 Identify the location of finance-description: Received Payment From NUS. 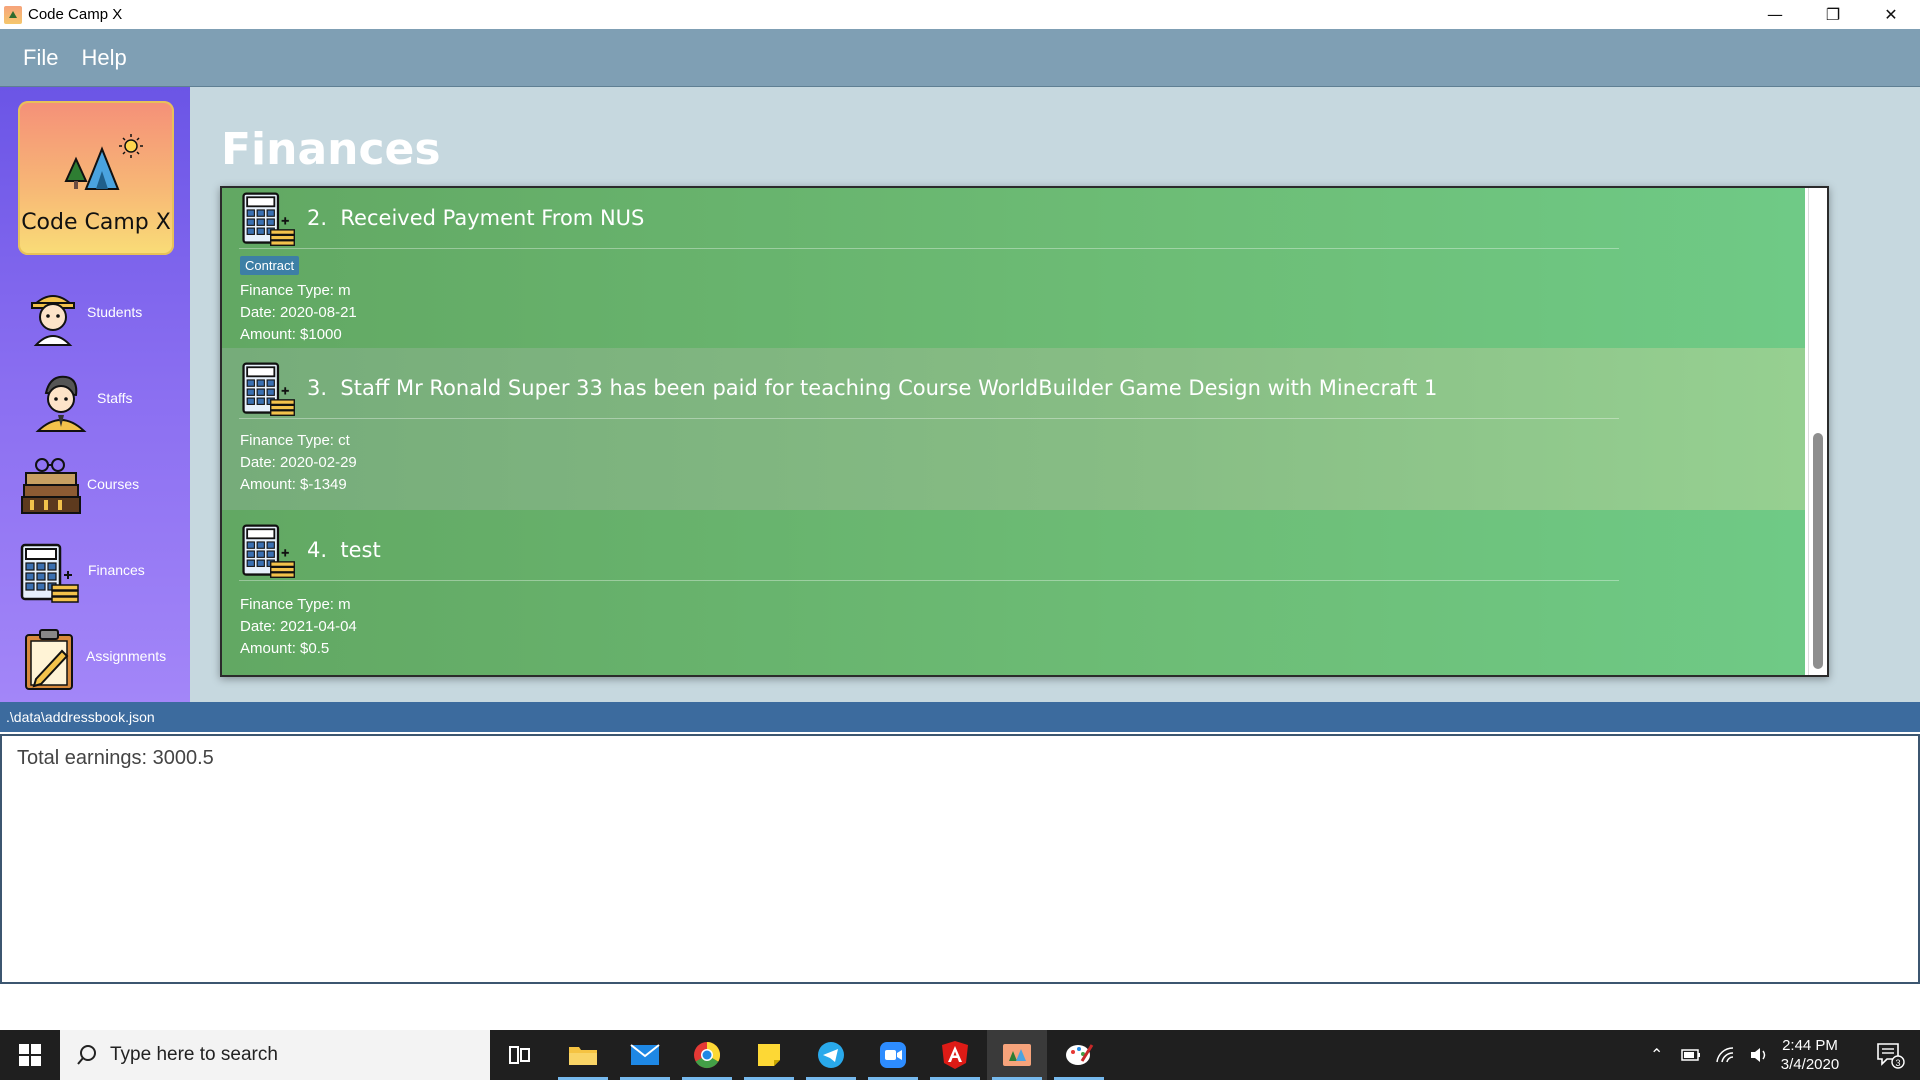
(492, 218).